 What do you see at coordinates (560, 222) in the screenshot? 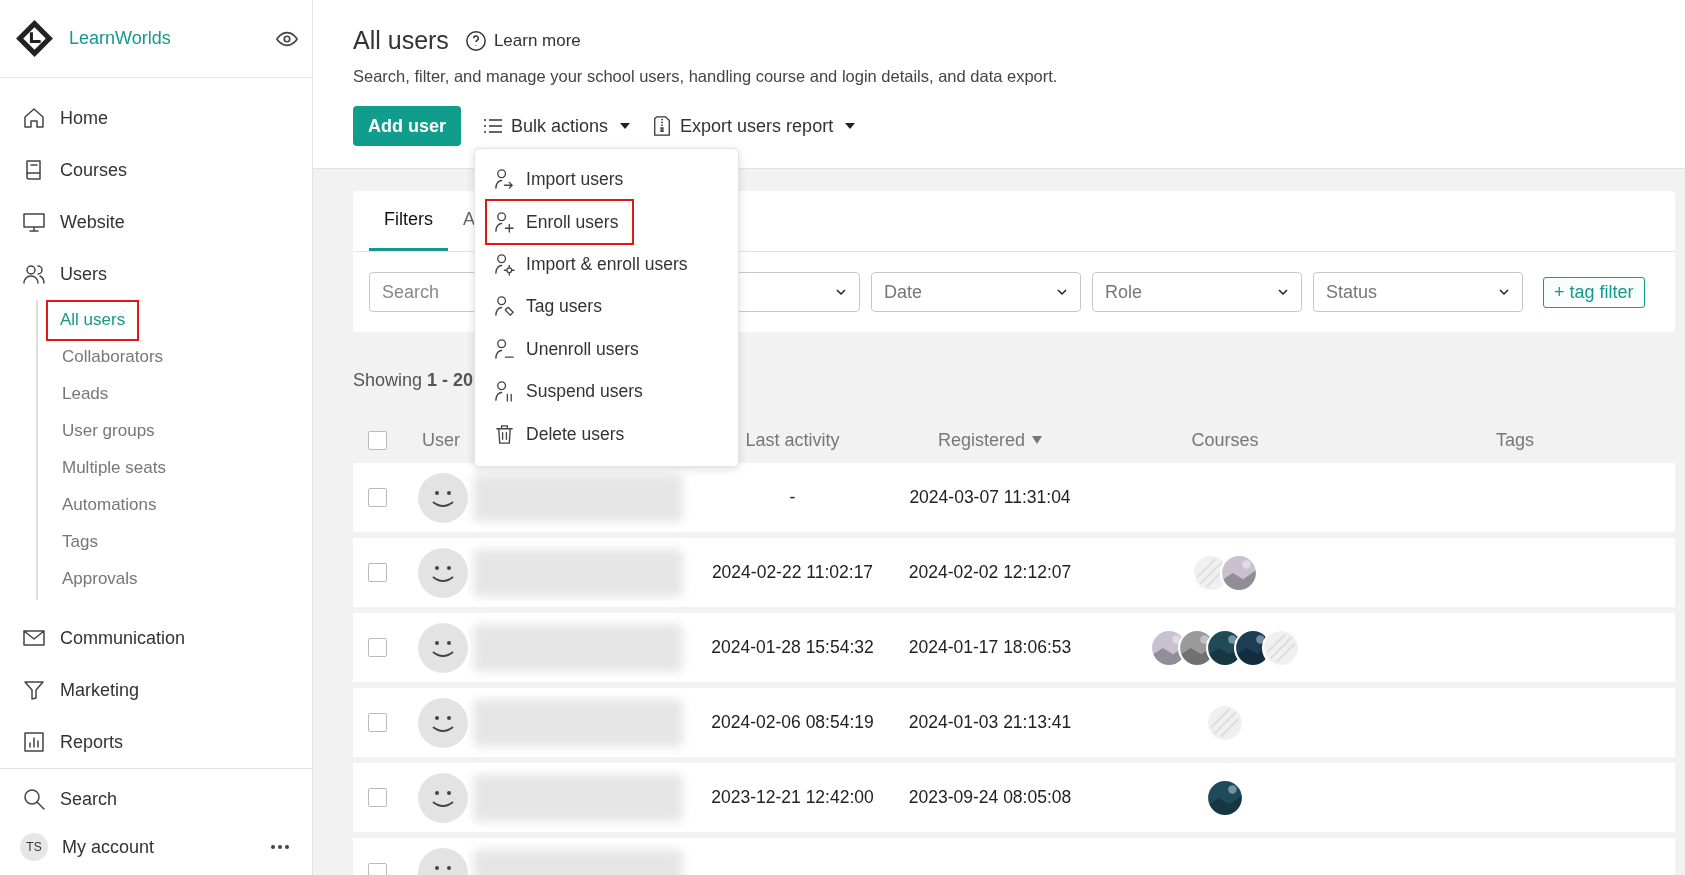
I see `menu-item: Enroll users` at bounding box center [560, 222].